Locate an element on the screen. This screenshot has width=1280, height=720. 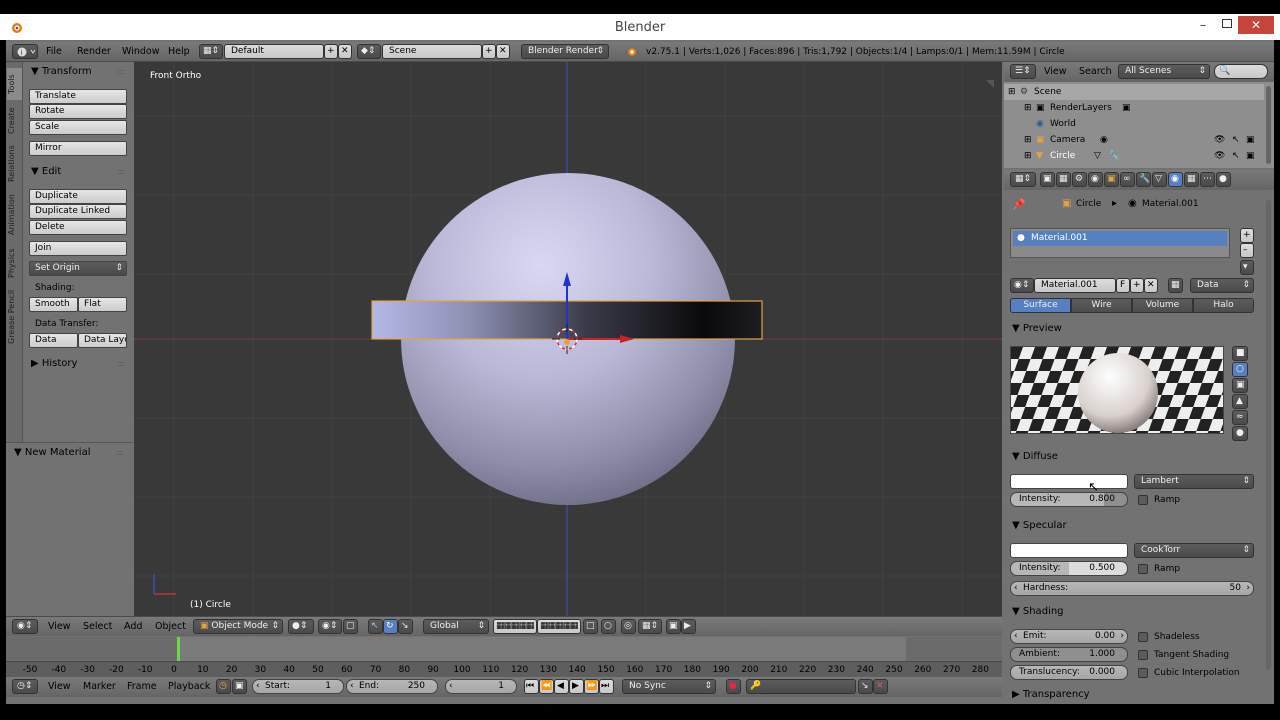
viewport-shading-icon: ●⇕ is located at coordinates (301, 626).